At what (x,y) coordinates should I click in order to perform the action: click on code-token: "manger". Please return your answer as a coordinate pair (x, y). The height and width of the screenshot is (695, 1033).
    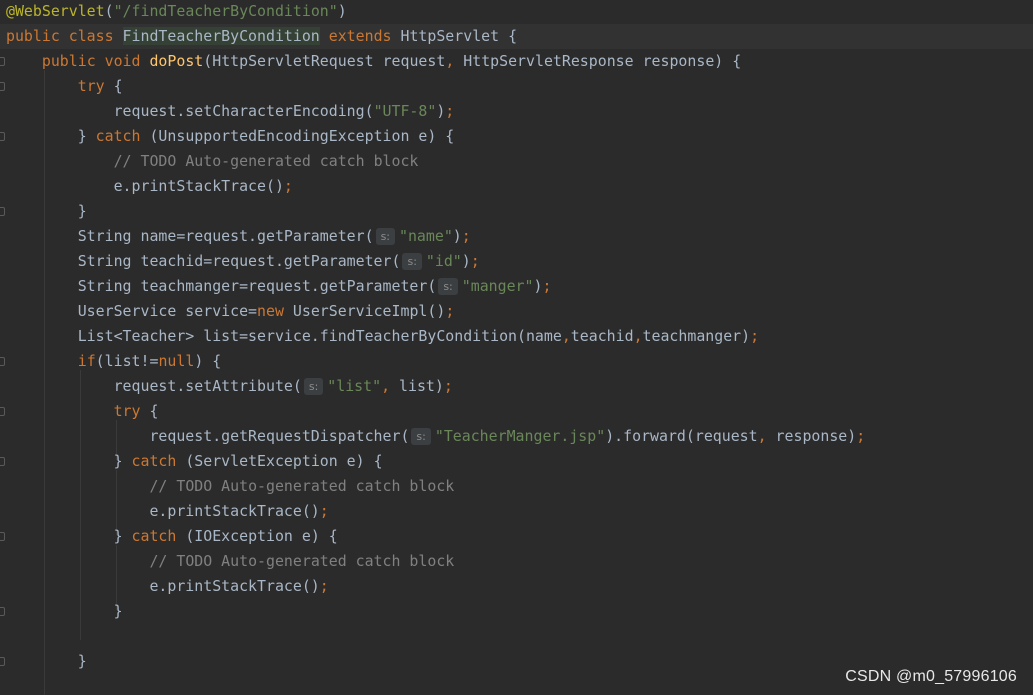
    Looking at the image, I should click on (497, 286).